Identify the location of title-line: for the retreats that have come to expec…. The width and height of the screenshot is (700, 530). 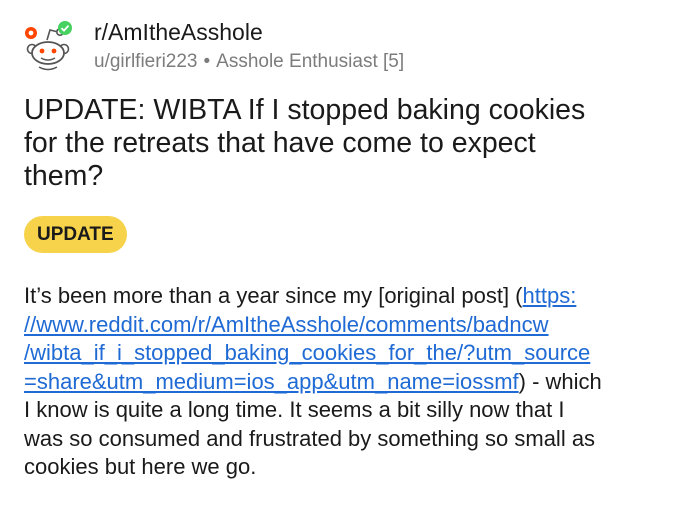
(280, 143).